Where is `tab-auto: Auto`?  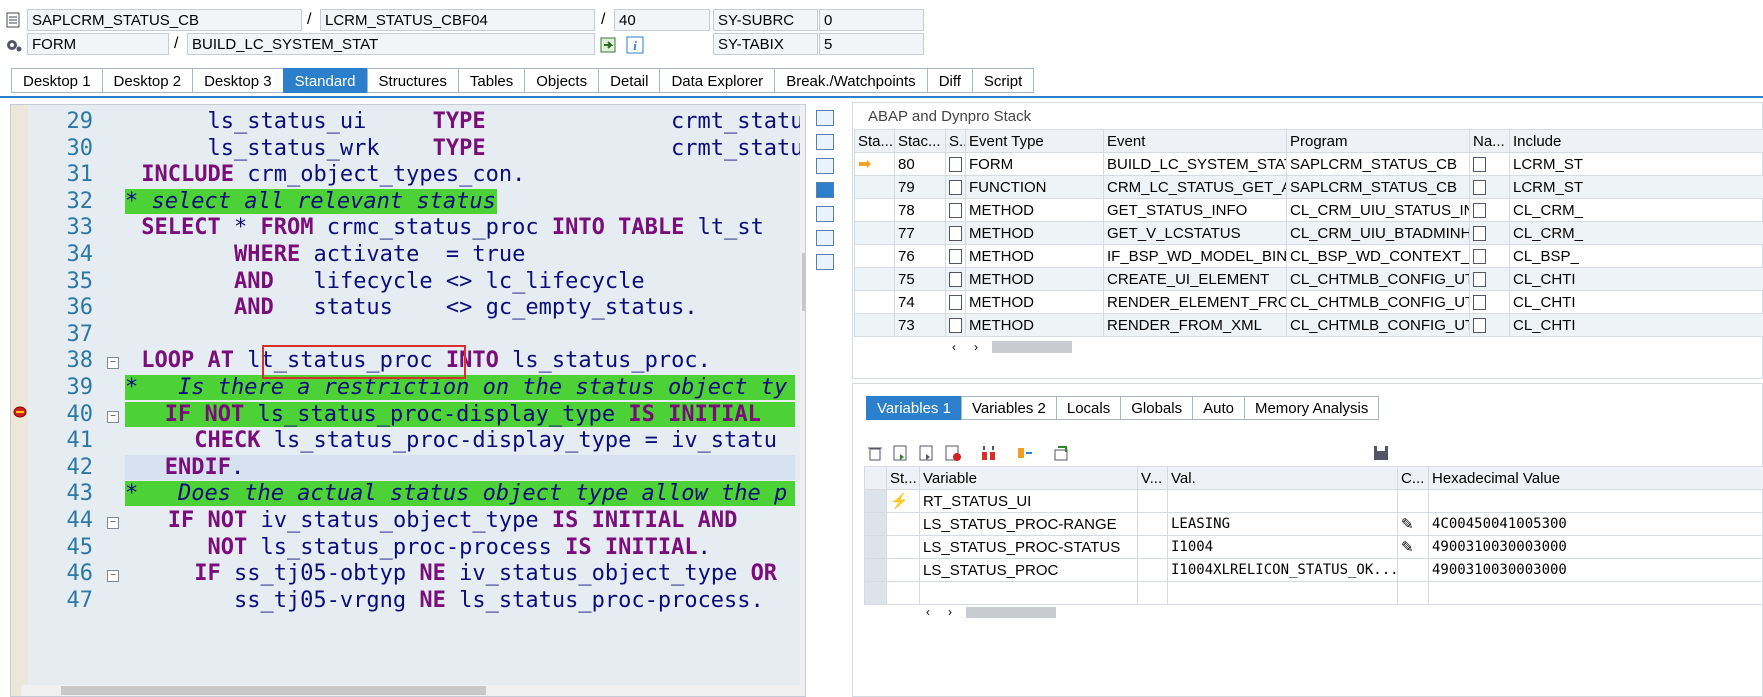
tab-auto: Auto is located at coordinates (1218, 408).